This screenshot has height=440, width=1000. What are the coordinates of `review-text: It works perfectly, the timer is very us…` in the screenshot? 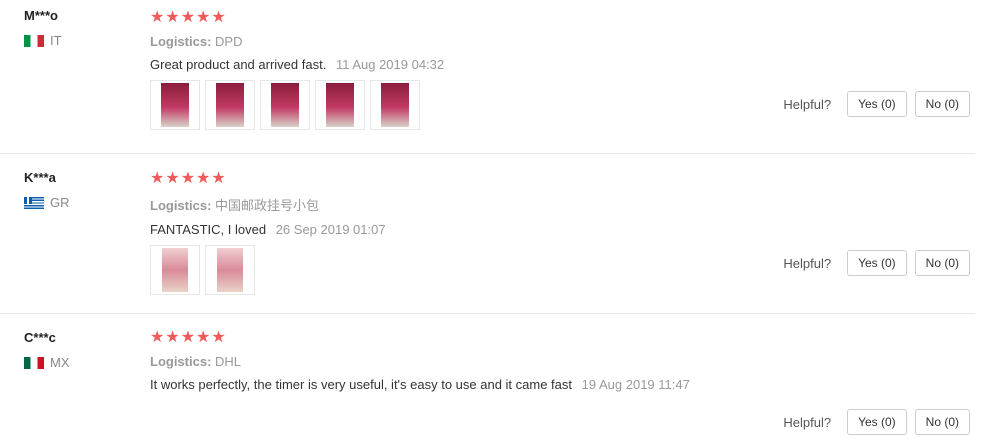 It's located at (361, 384).